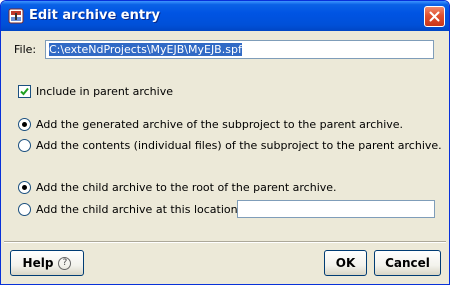 This screenshot has height=285, width=450. I want to click on include-in-parent-checkbox, so click(24, 91).